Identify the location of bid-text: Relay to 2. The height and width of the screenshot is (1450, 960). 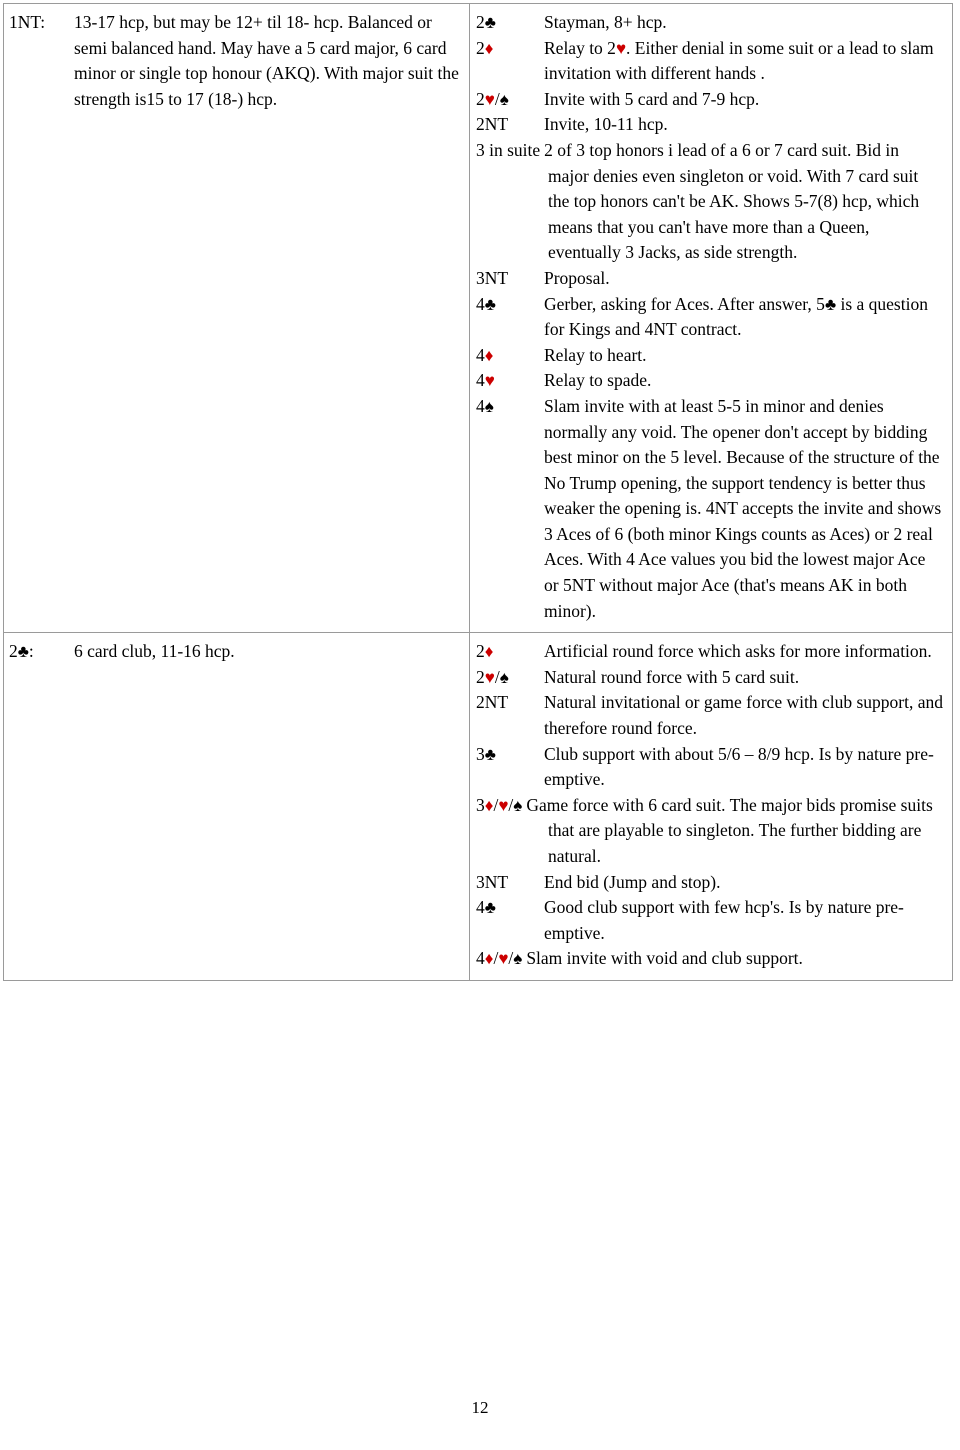
(580, 47).